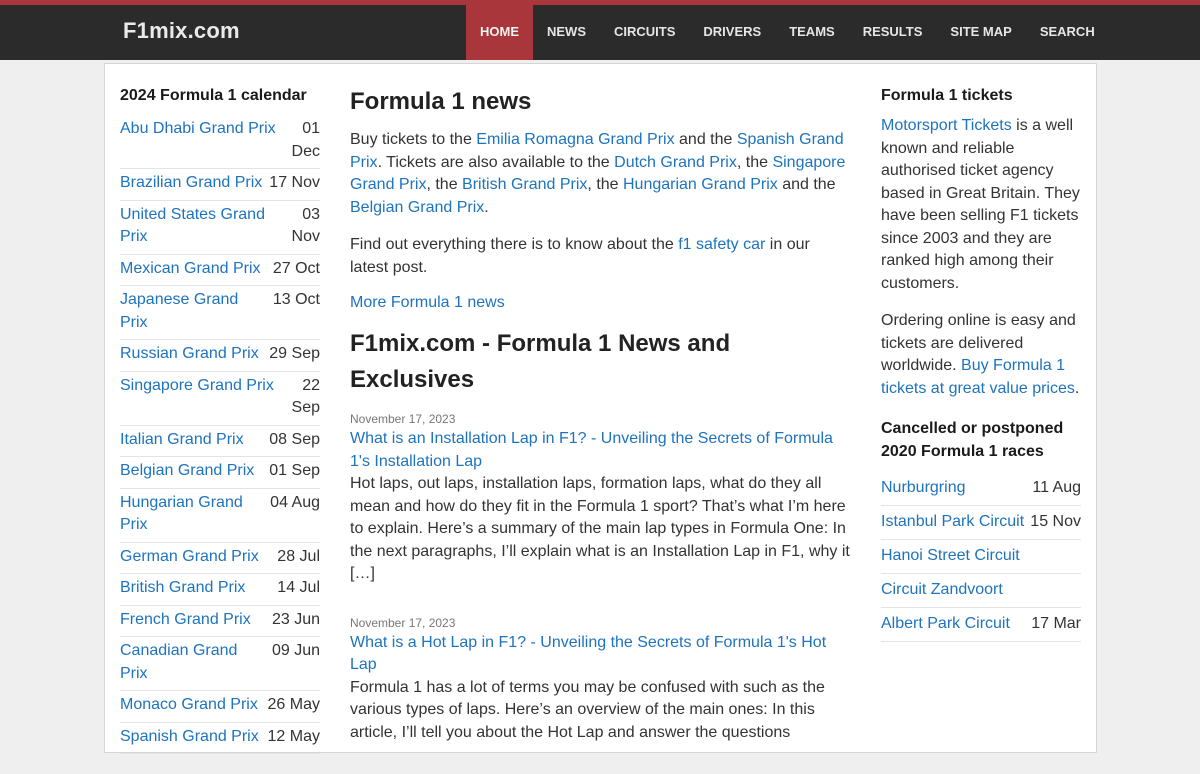 Image resolution: width=1200 pixels, height=774 pixels. What do you see at coordinates (1056, 623) in the screenshot?
I see `race-date: 17 Mar` at bounding box center [1056, 623].